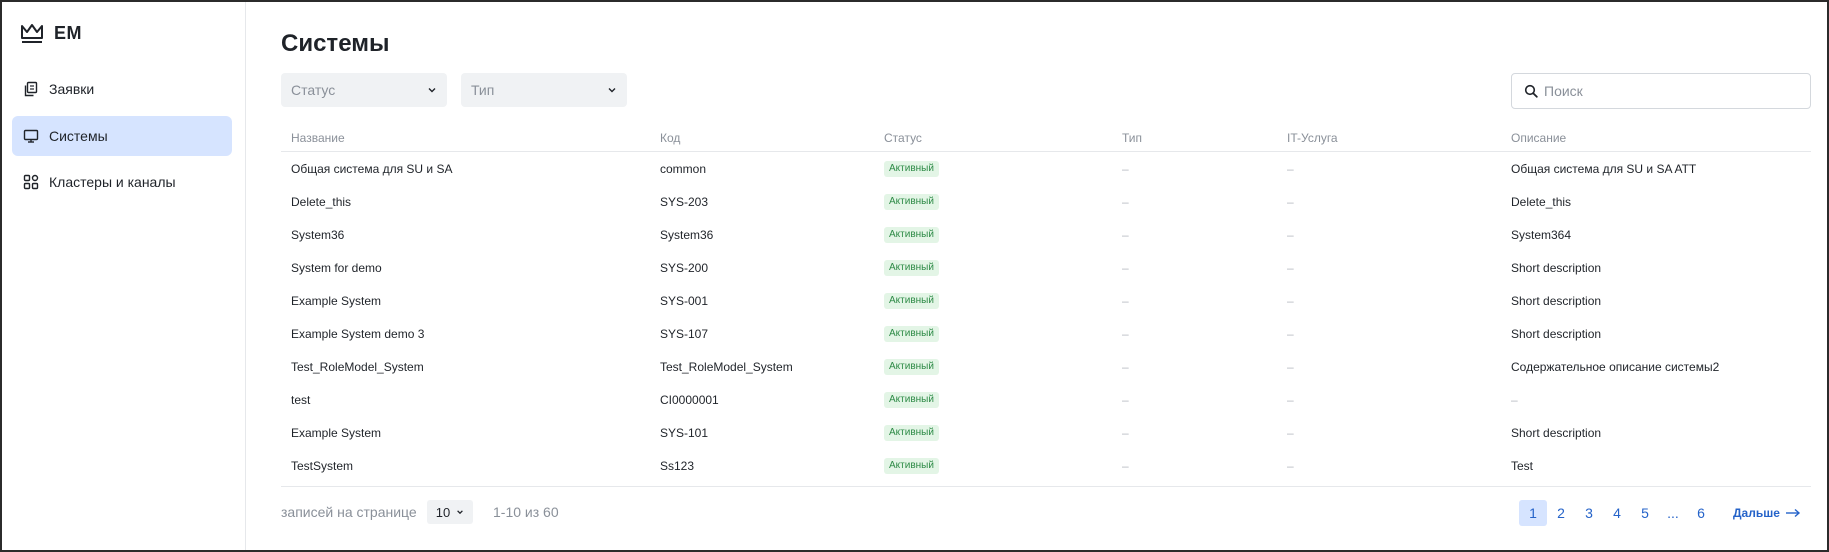 This screenshot has width=1829, height=552. I want to click on table-row: TestSystem Ss123 Активный – – Test, so click(1046, 465).